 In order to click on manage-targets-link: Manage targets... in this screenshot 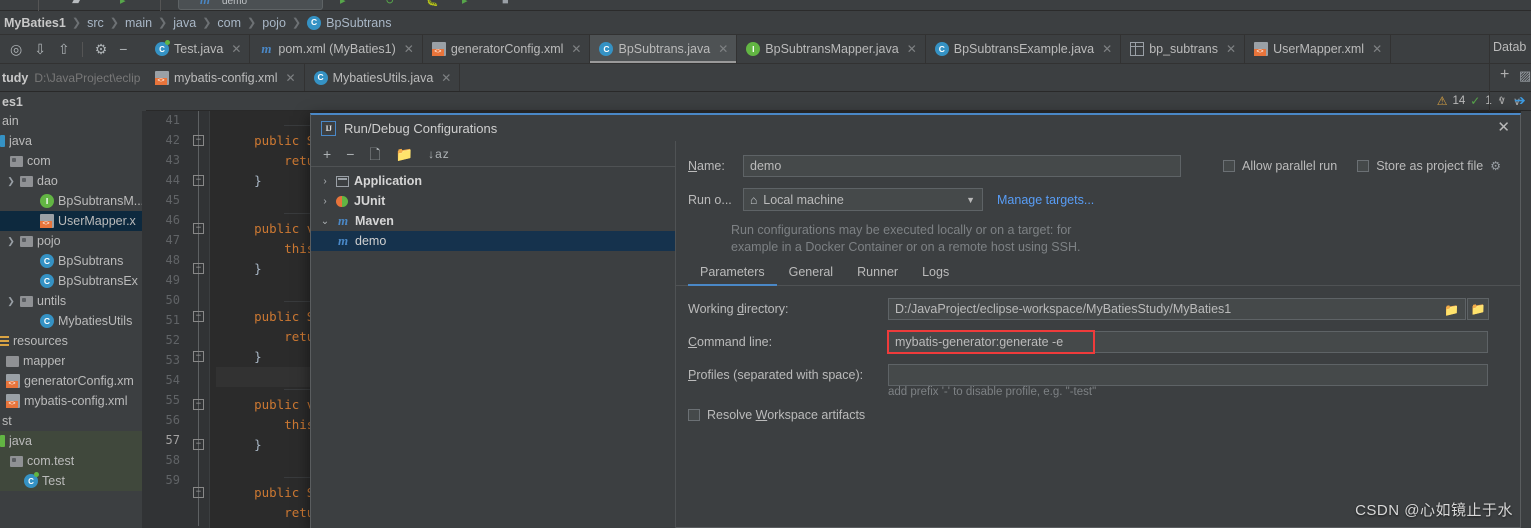, I will do `click(1045, 200)`.